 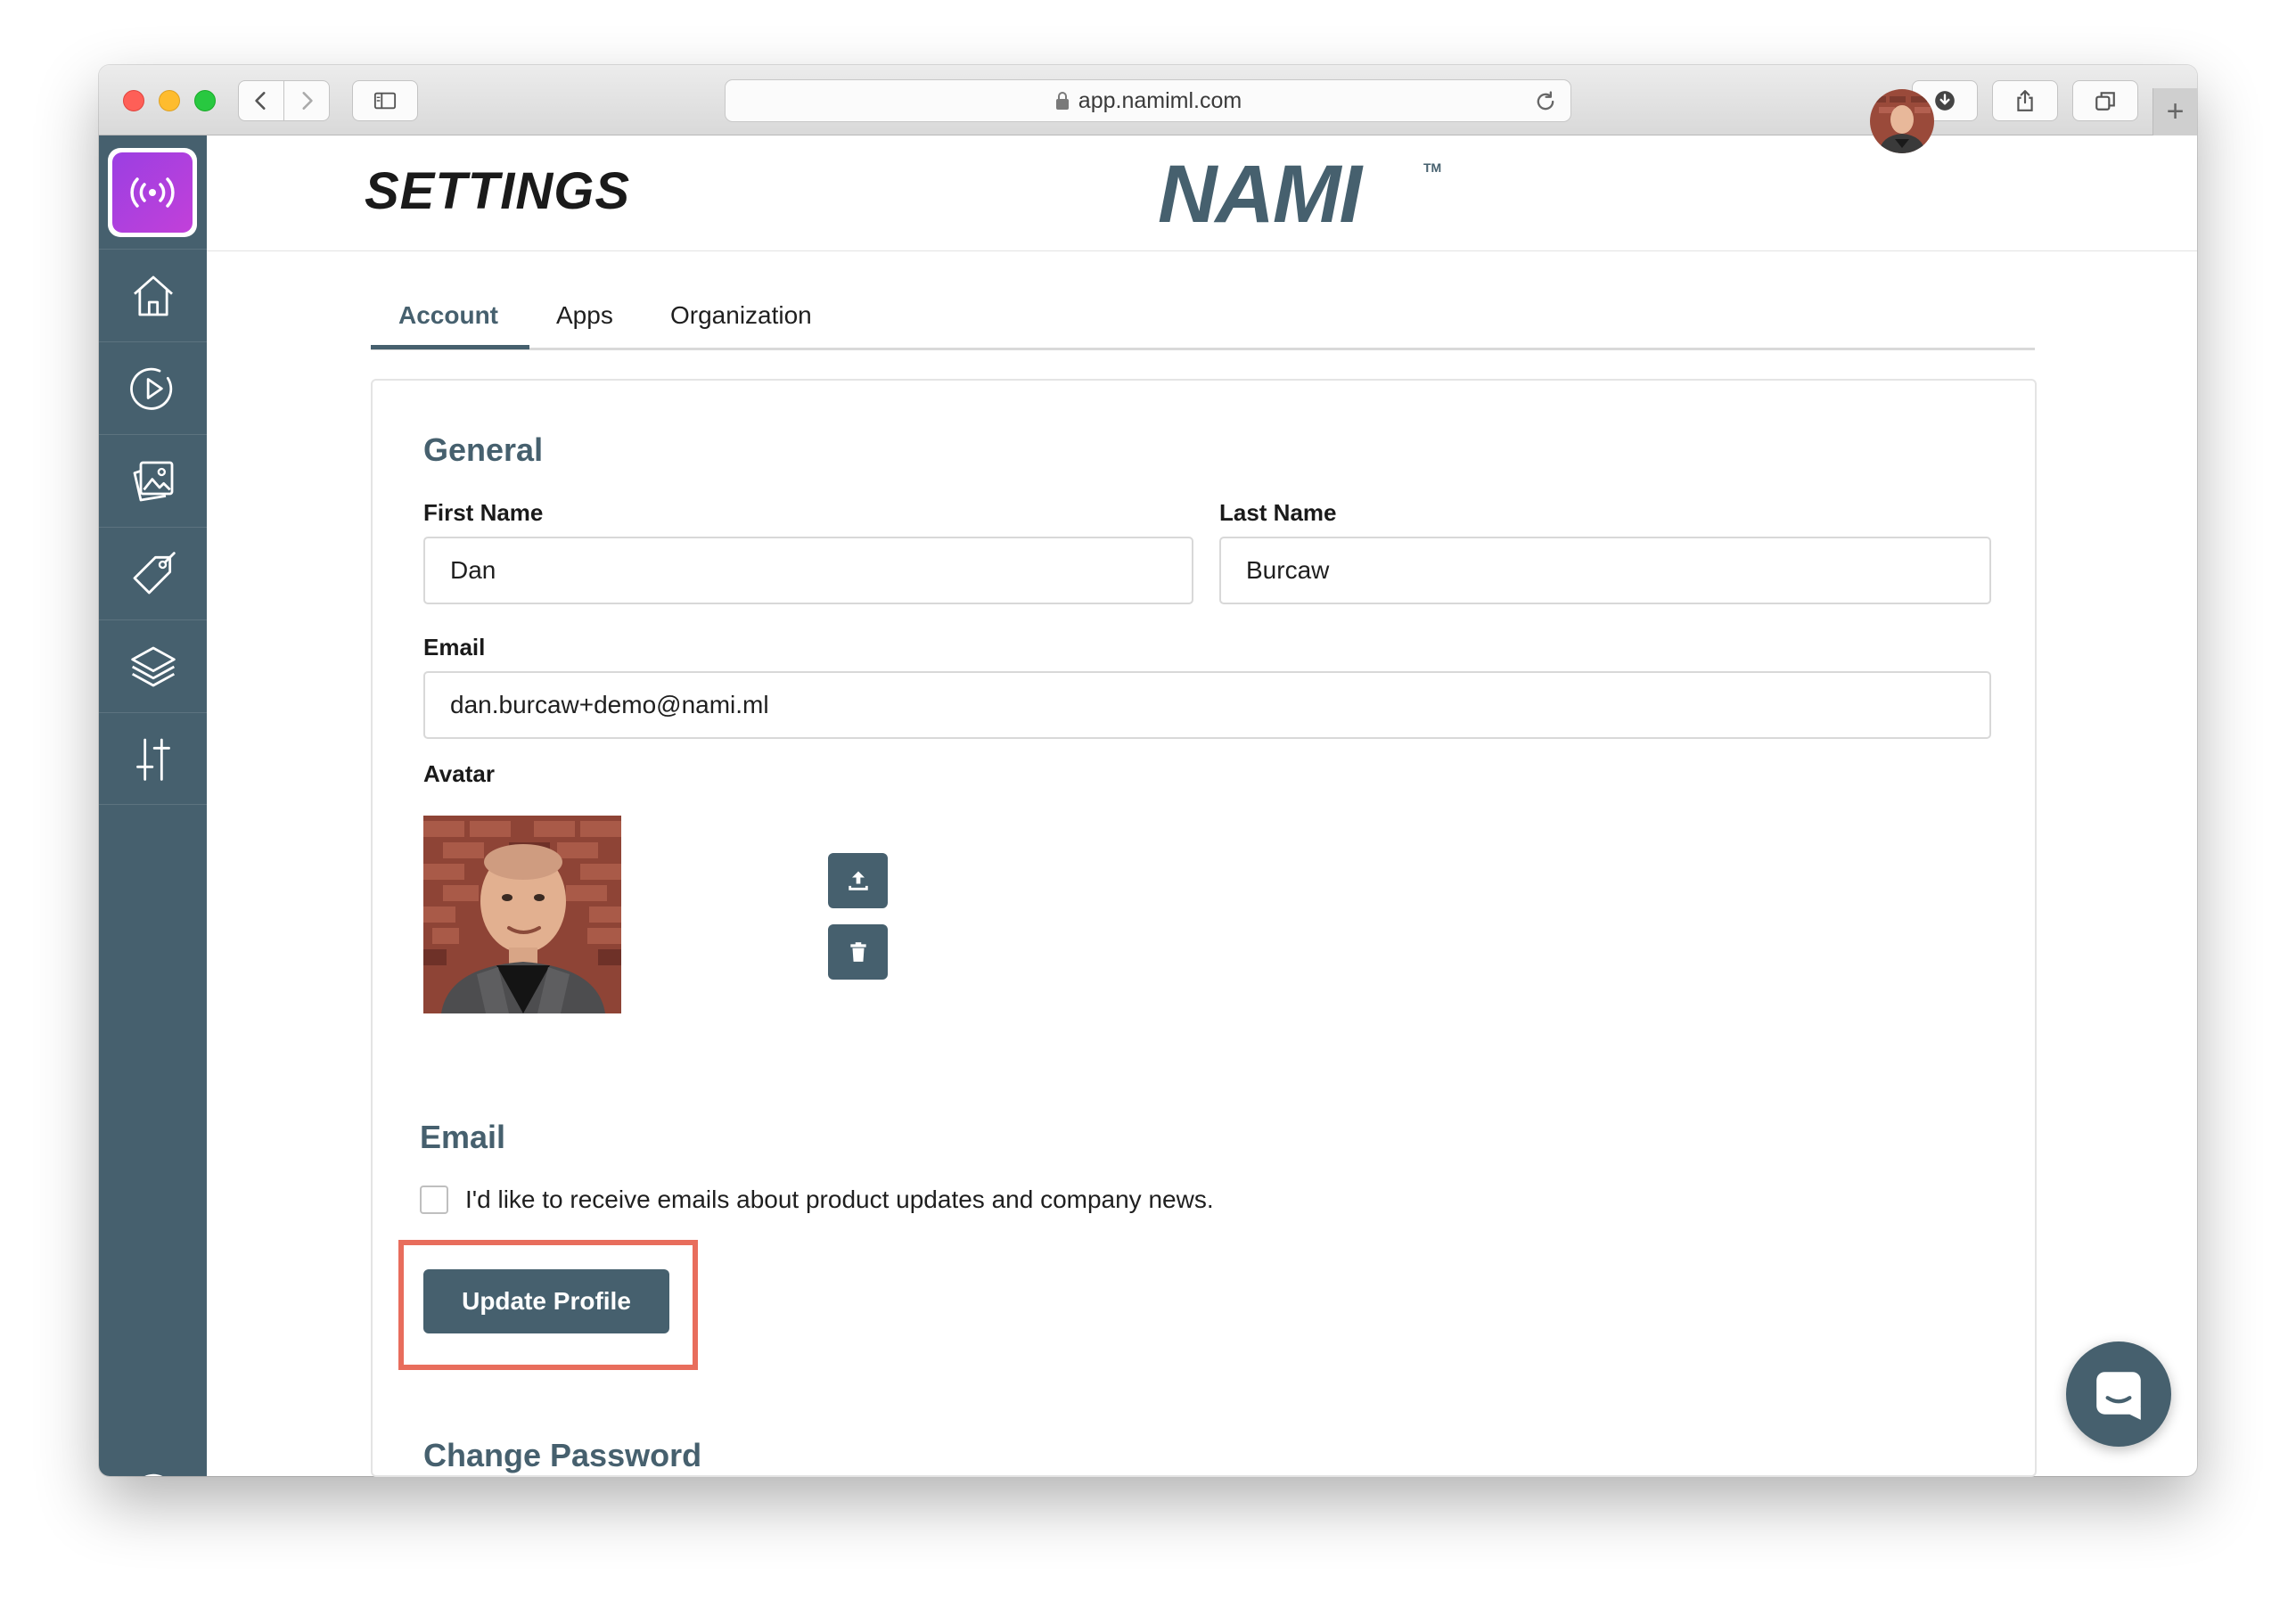 What do you see at coordinates (153, 1469) in the screenshot?
I see `help-button` at bounding box center [153, 1469].